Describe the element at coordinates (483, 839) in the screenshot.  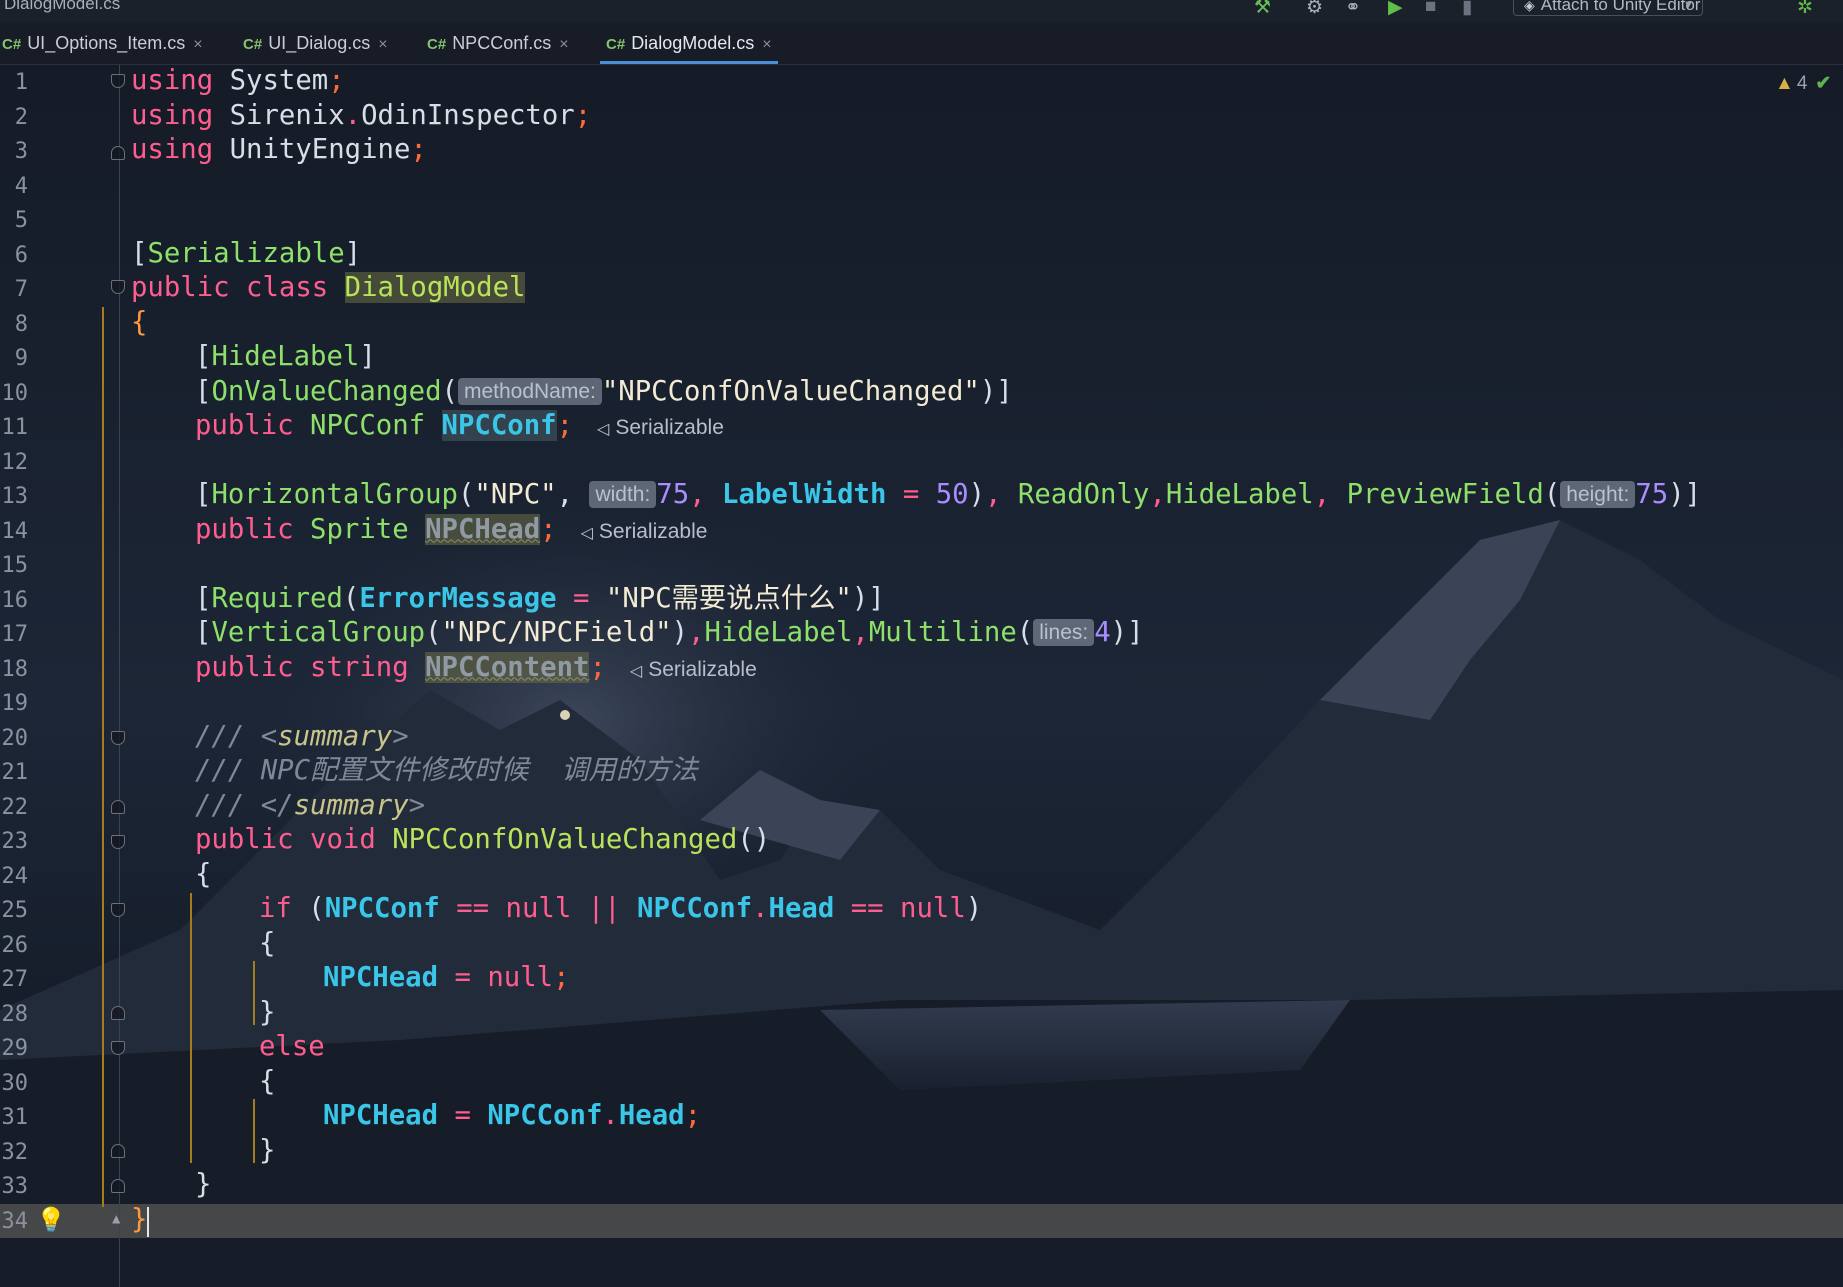
I see `code-line-23: public void NPCConfOnValueChanged()` at that location.